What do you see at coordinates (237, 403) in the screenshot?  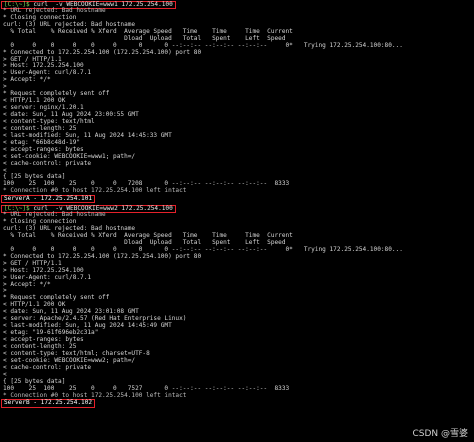 I see `result-line-2: ServerB - 172.25.254.102` at bounding box center [237, 403].